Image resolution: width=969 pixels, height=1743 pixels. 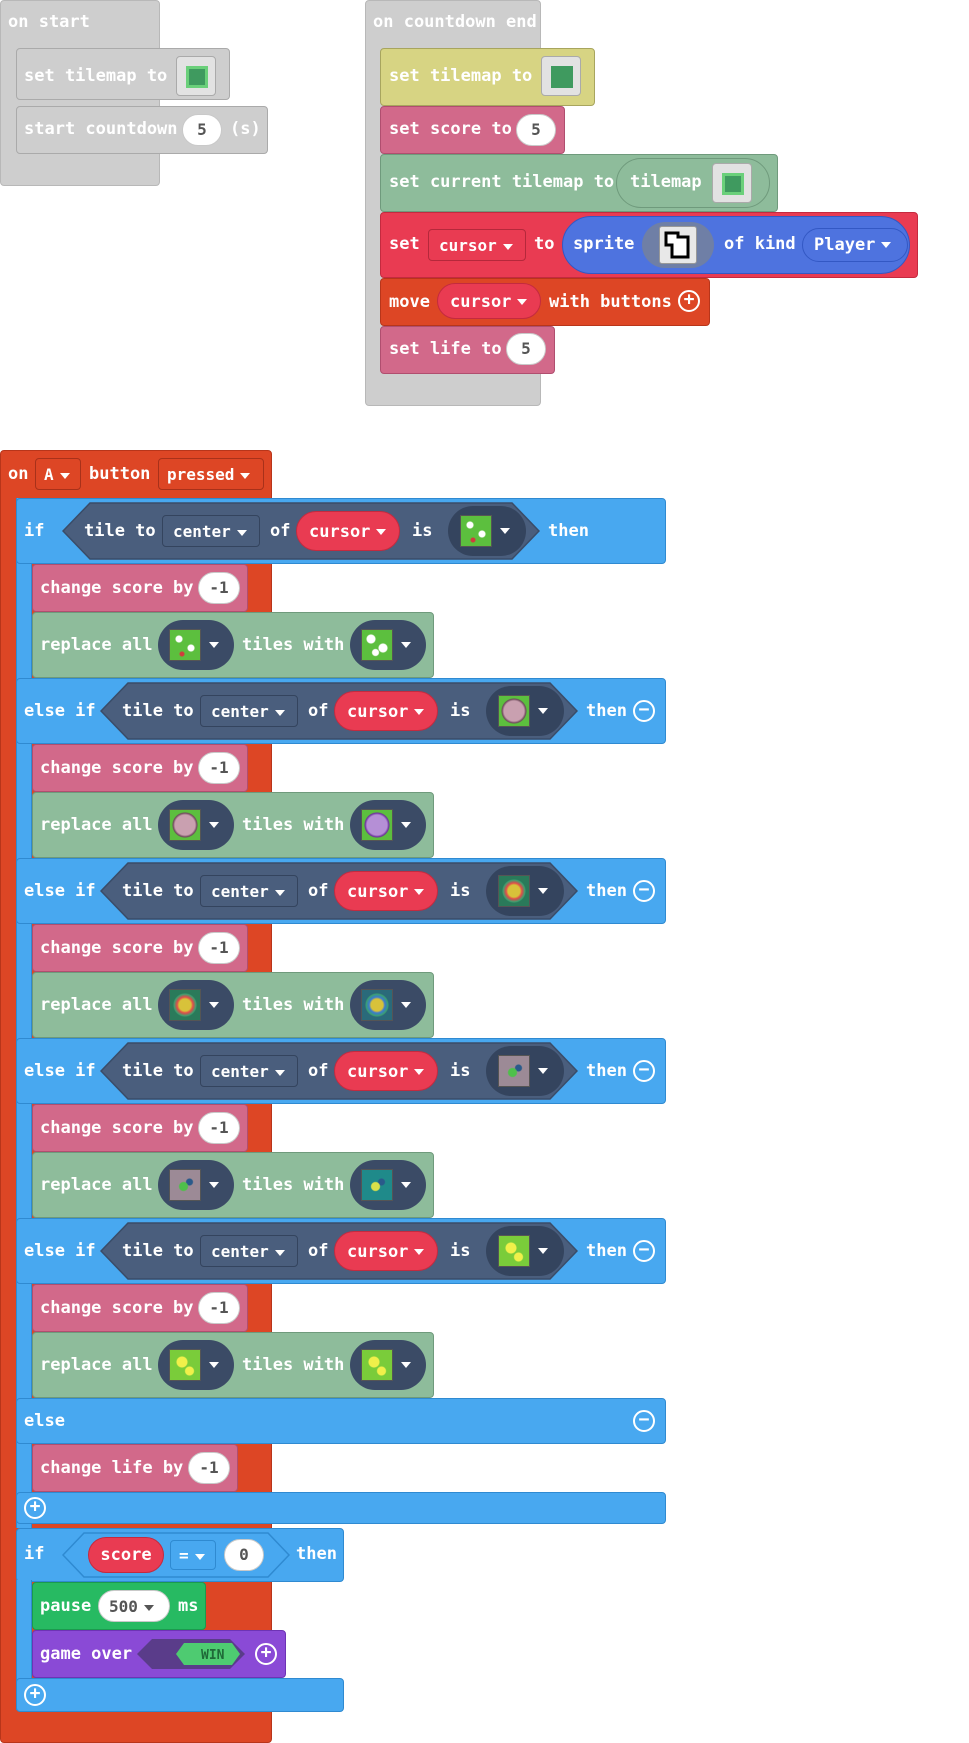 I want to click on else-header, so click(x=341, y=1421).